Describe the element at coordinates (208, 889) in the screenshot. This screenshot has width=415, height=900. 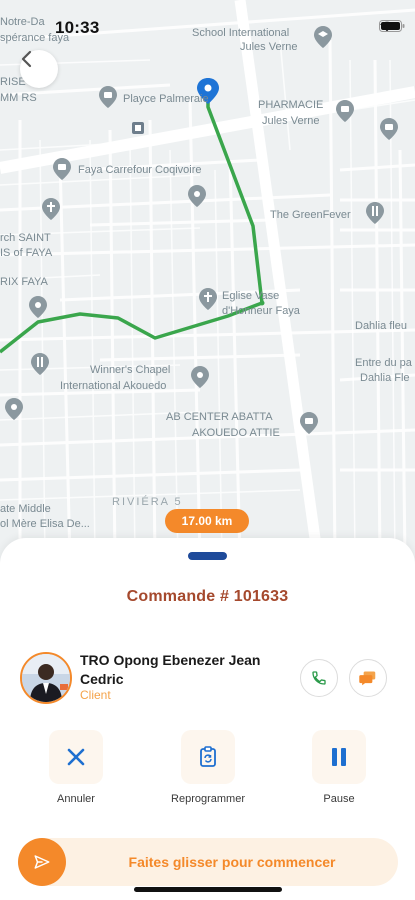
I see `home-indicator` at that location.